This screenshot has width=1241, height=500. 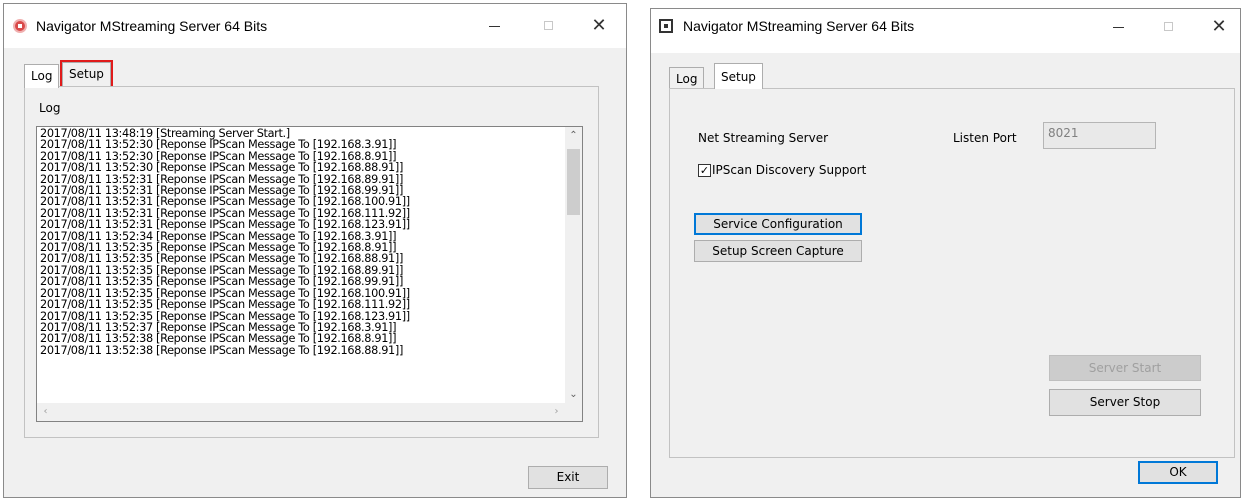 What do you see at coordinates (985, 138) in the screenshot?
I see `listen-port-label: Listen Port` at bounding box center [985, 138].